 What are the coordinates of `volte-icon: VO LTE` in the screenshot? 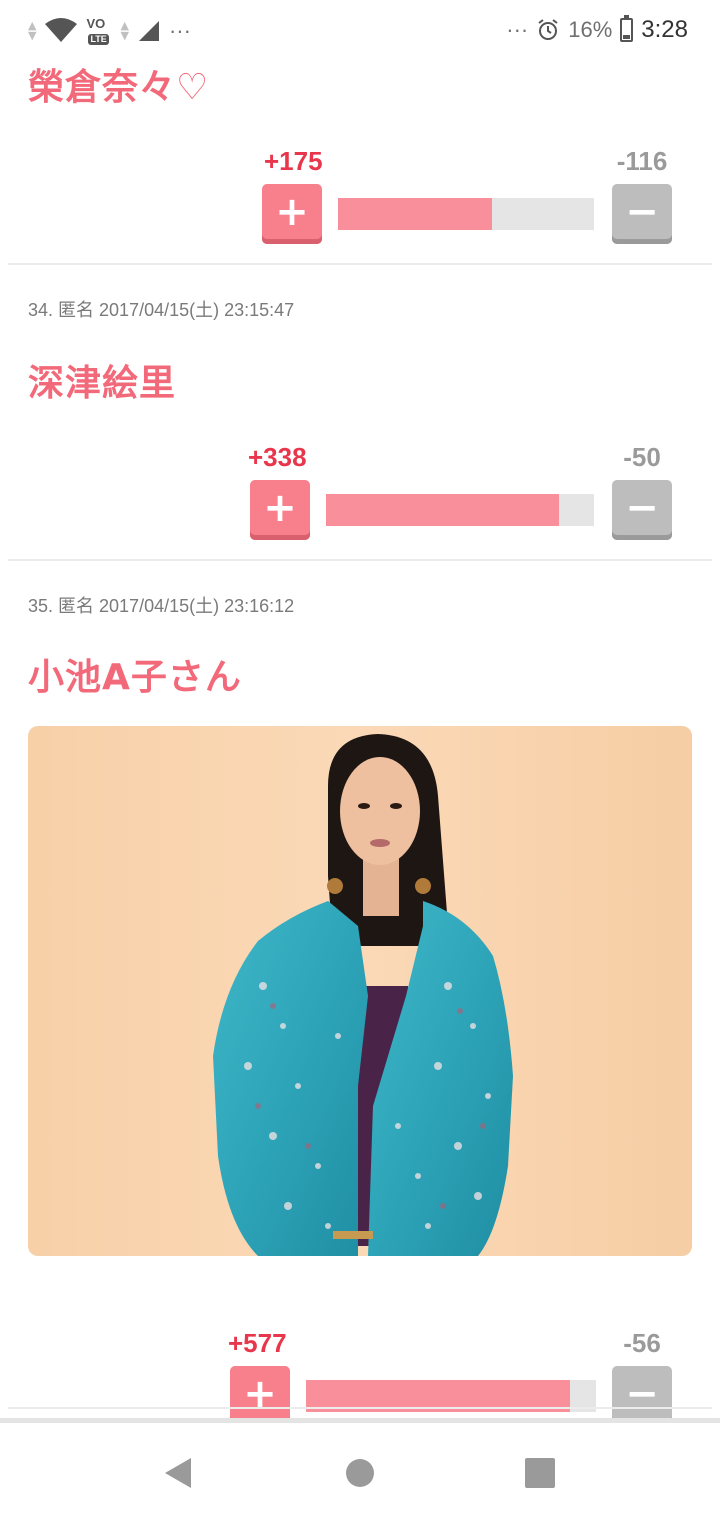 It's located at (99, 31).